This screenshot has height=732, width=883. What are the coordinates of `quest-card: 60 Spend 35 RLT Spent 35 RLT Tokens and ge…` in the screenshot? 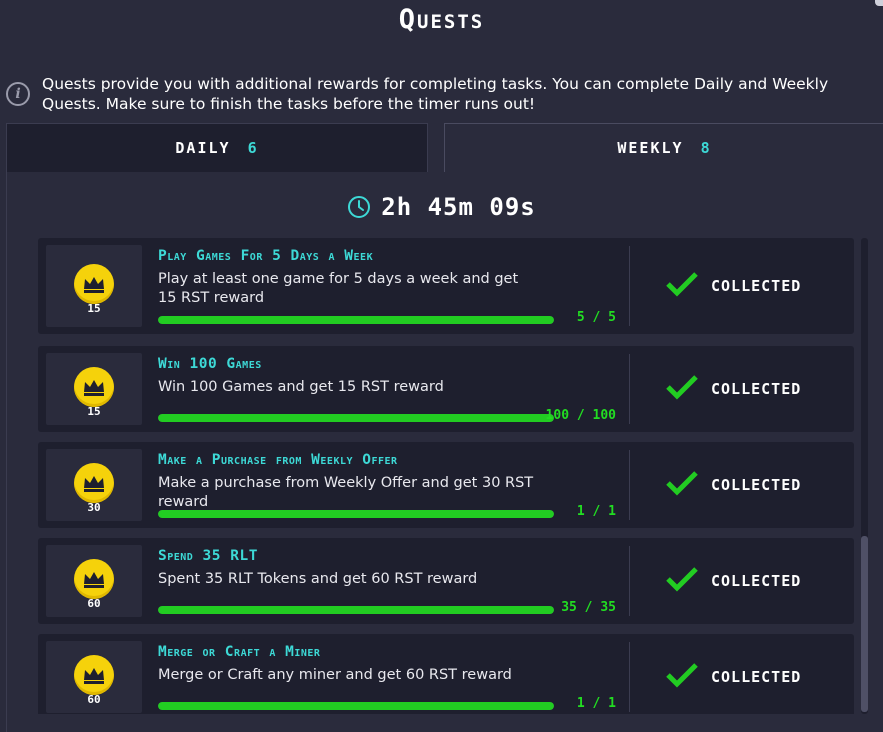 It's located at (446, 581).